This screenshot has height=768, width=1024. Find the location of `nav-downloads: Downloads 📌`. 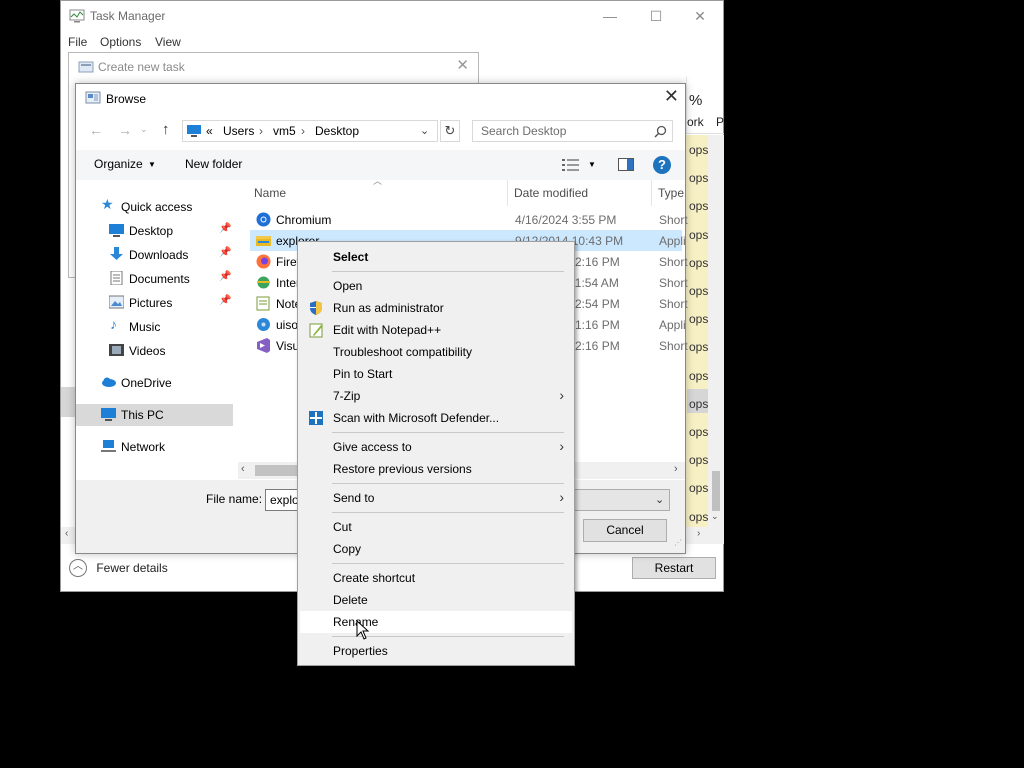

nav-downloads: Downloads 📌 is located at coordinates (156, 255).